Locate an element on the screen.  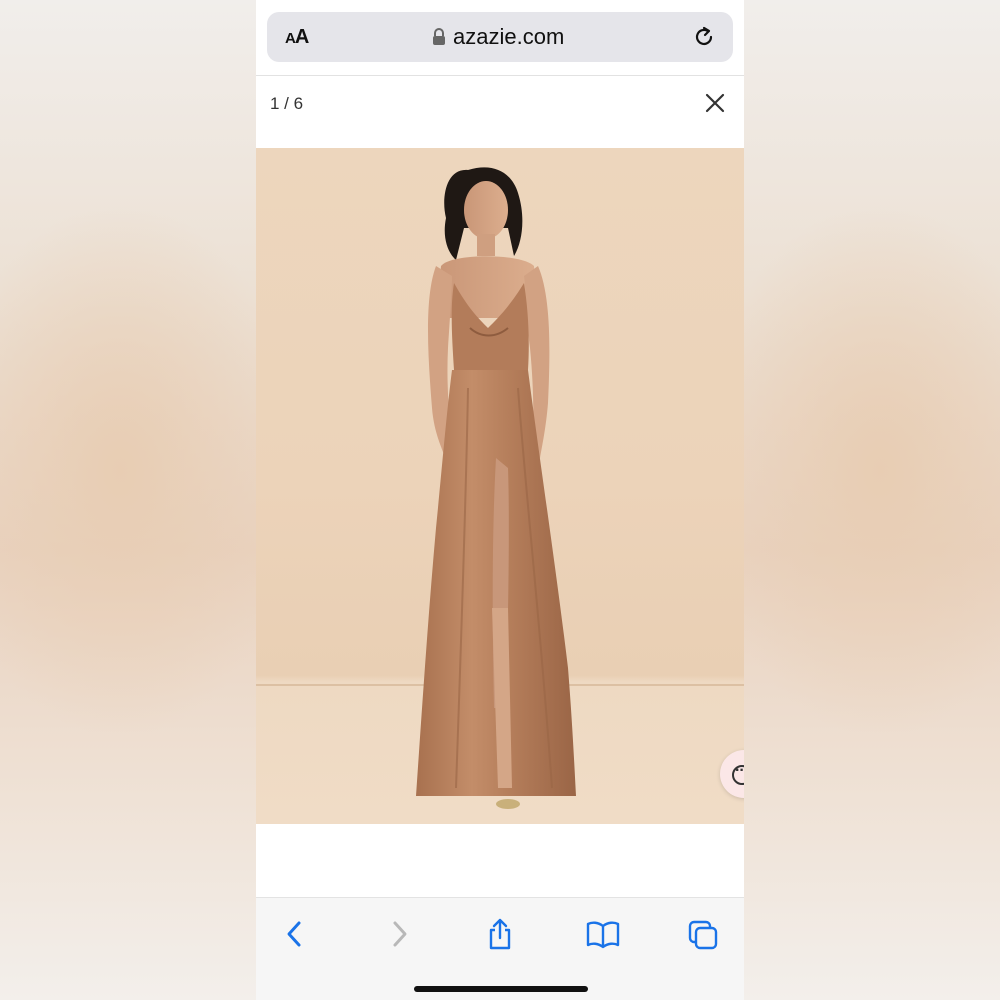
tabs-icon is located at coordinates (703, 934).